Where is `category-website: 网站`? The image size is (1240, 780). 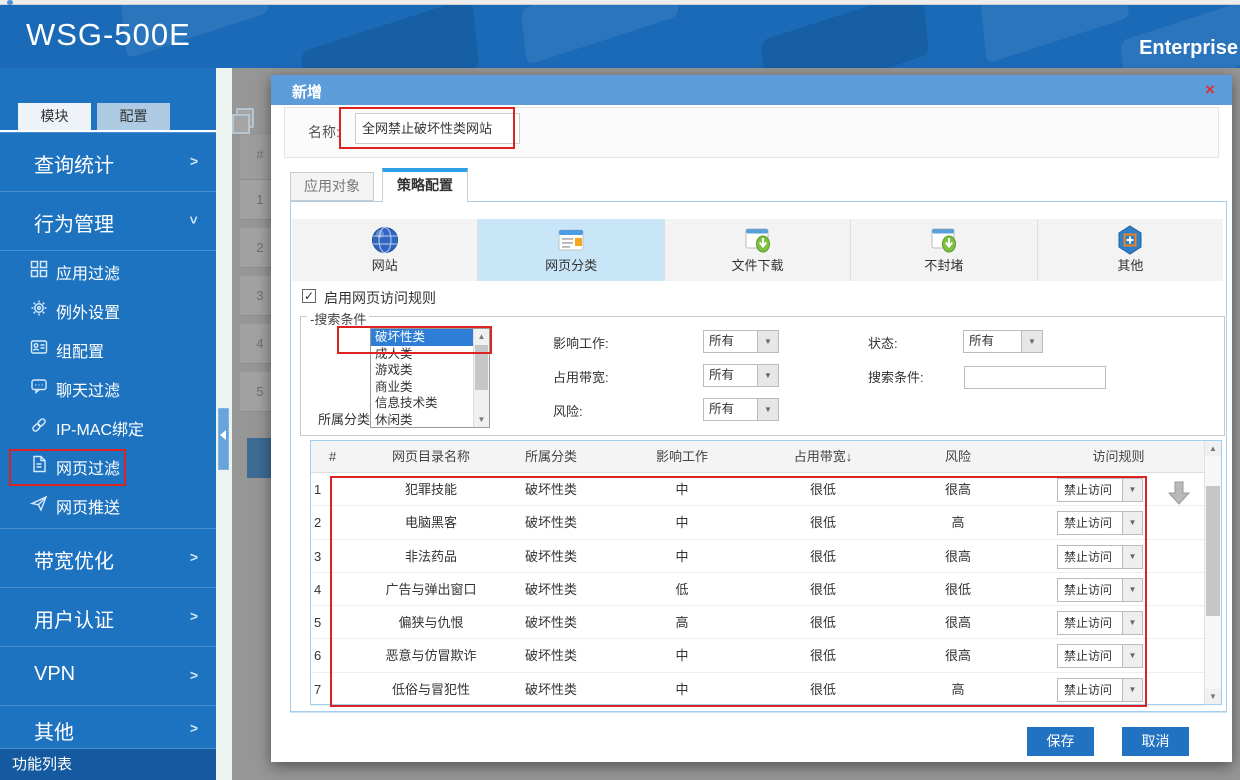 category-website: 网站 is located at coordinates (385, 250).